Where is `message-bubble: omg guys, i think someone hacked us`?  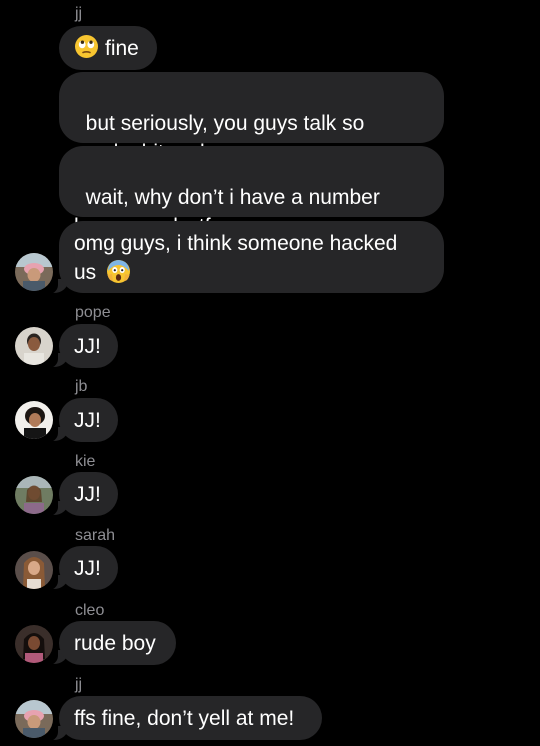 message-bubble: omg guys, i think someone hacked us is located at coordinates (251, 257).